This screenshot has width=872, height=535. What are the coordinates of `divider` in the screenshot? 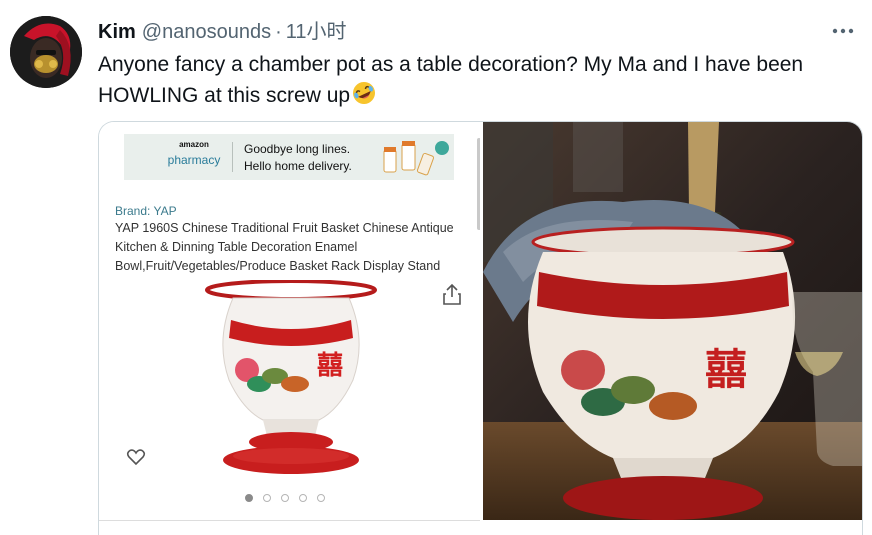 It's located at (289, 520).